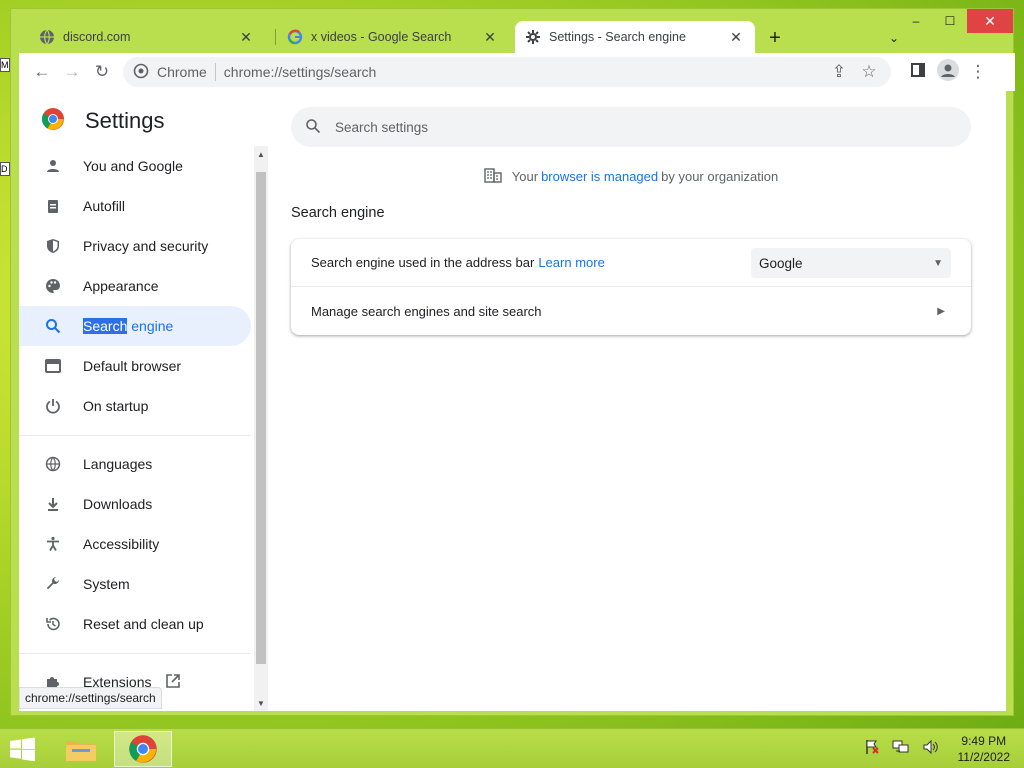  Describe the element at coordinates (872, 748) in the screenshot. I see `action-center-flag-icon` at that location.